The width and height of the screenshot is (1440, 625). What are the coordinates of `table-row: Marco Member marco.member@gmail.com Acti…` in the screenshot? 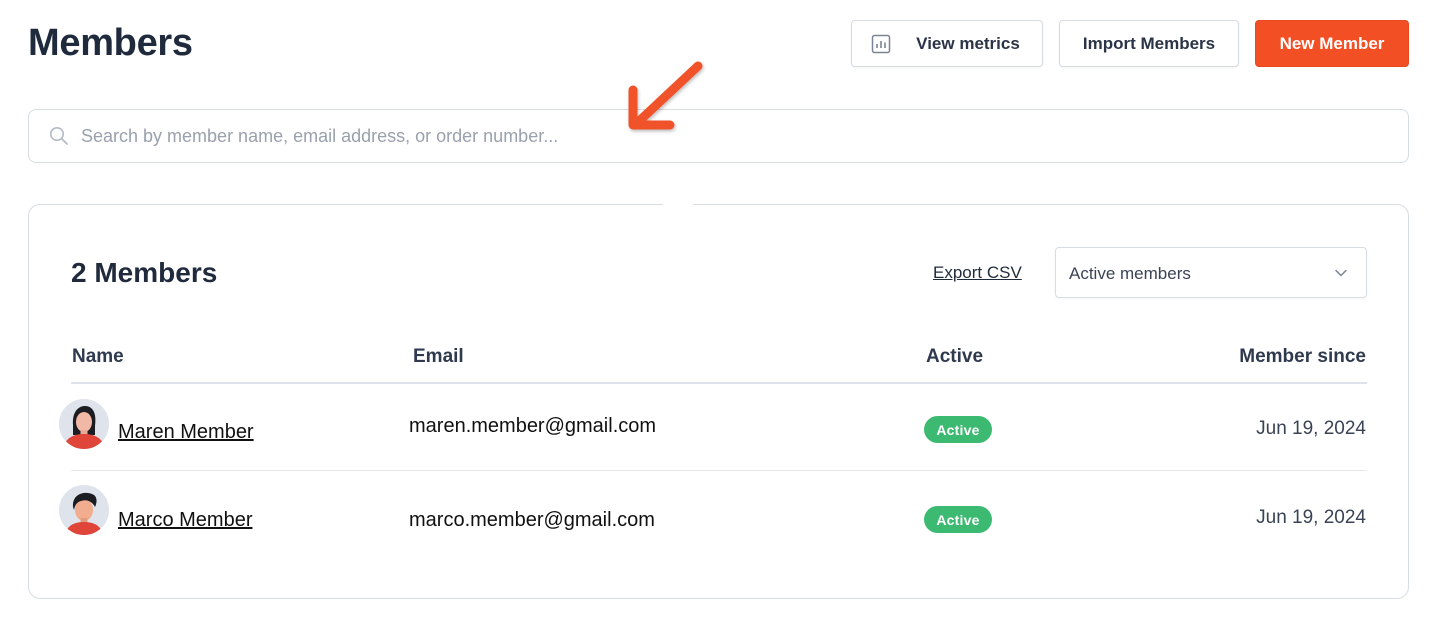 It's located at (718, 515).